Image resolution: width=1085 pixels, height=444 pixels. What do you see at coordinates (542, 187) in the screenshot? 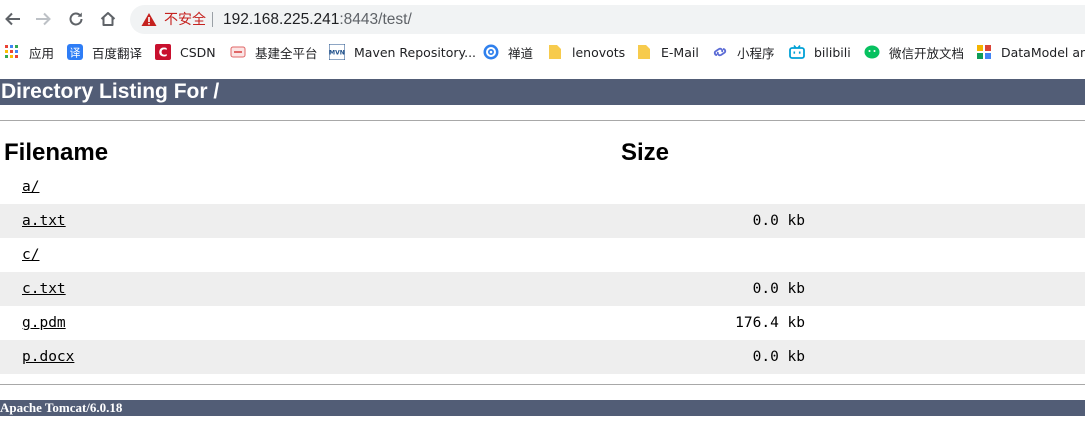
I see `table-row: a/` at bounding box center [542, 187].